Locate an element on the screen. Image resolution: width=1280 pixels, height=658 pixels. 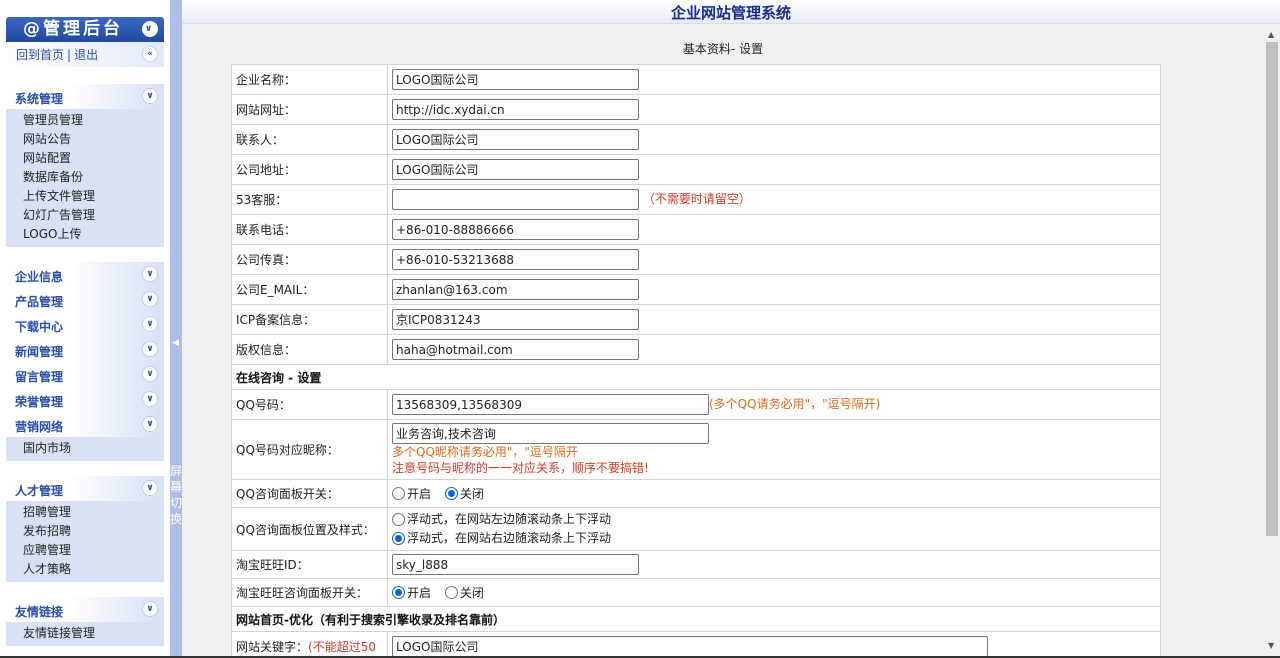
home-bar: 回到首页 | 退出 « is located at coordinates (85, 54).